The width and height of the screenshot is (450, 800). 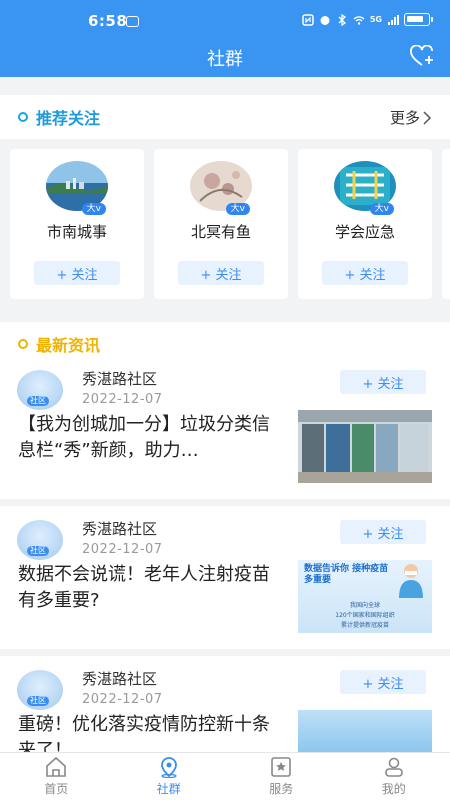 I want to click on tab-community: 社群, so click(x=169, y=776).